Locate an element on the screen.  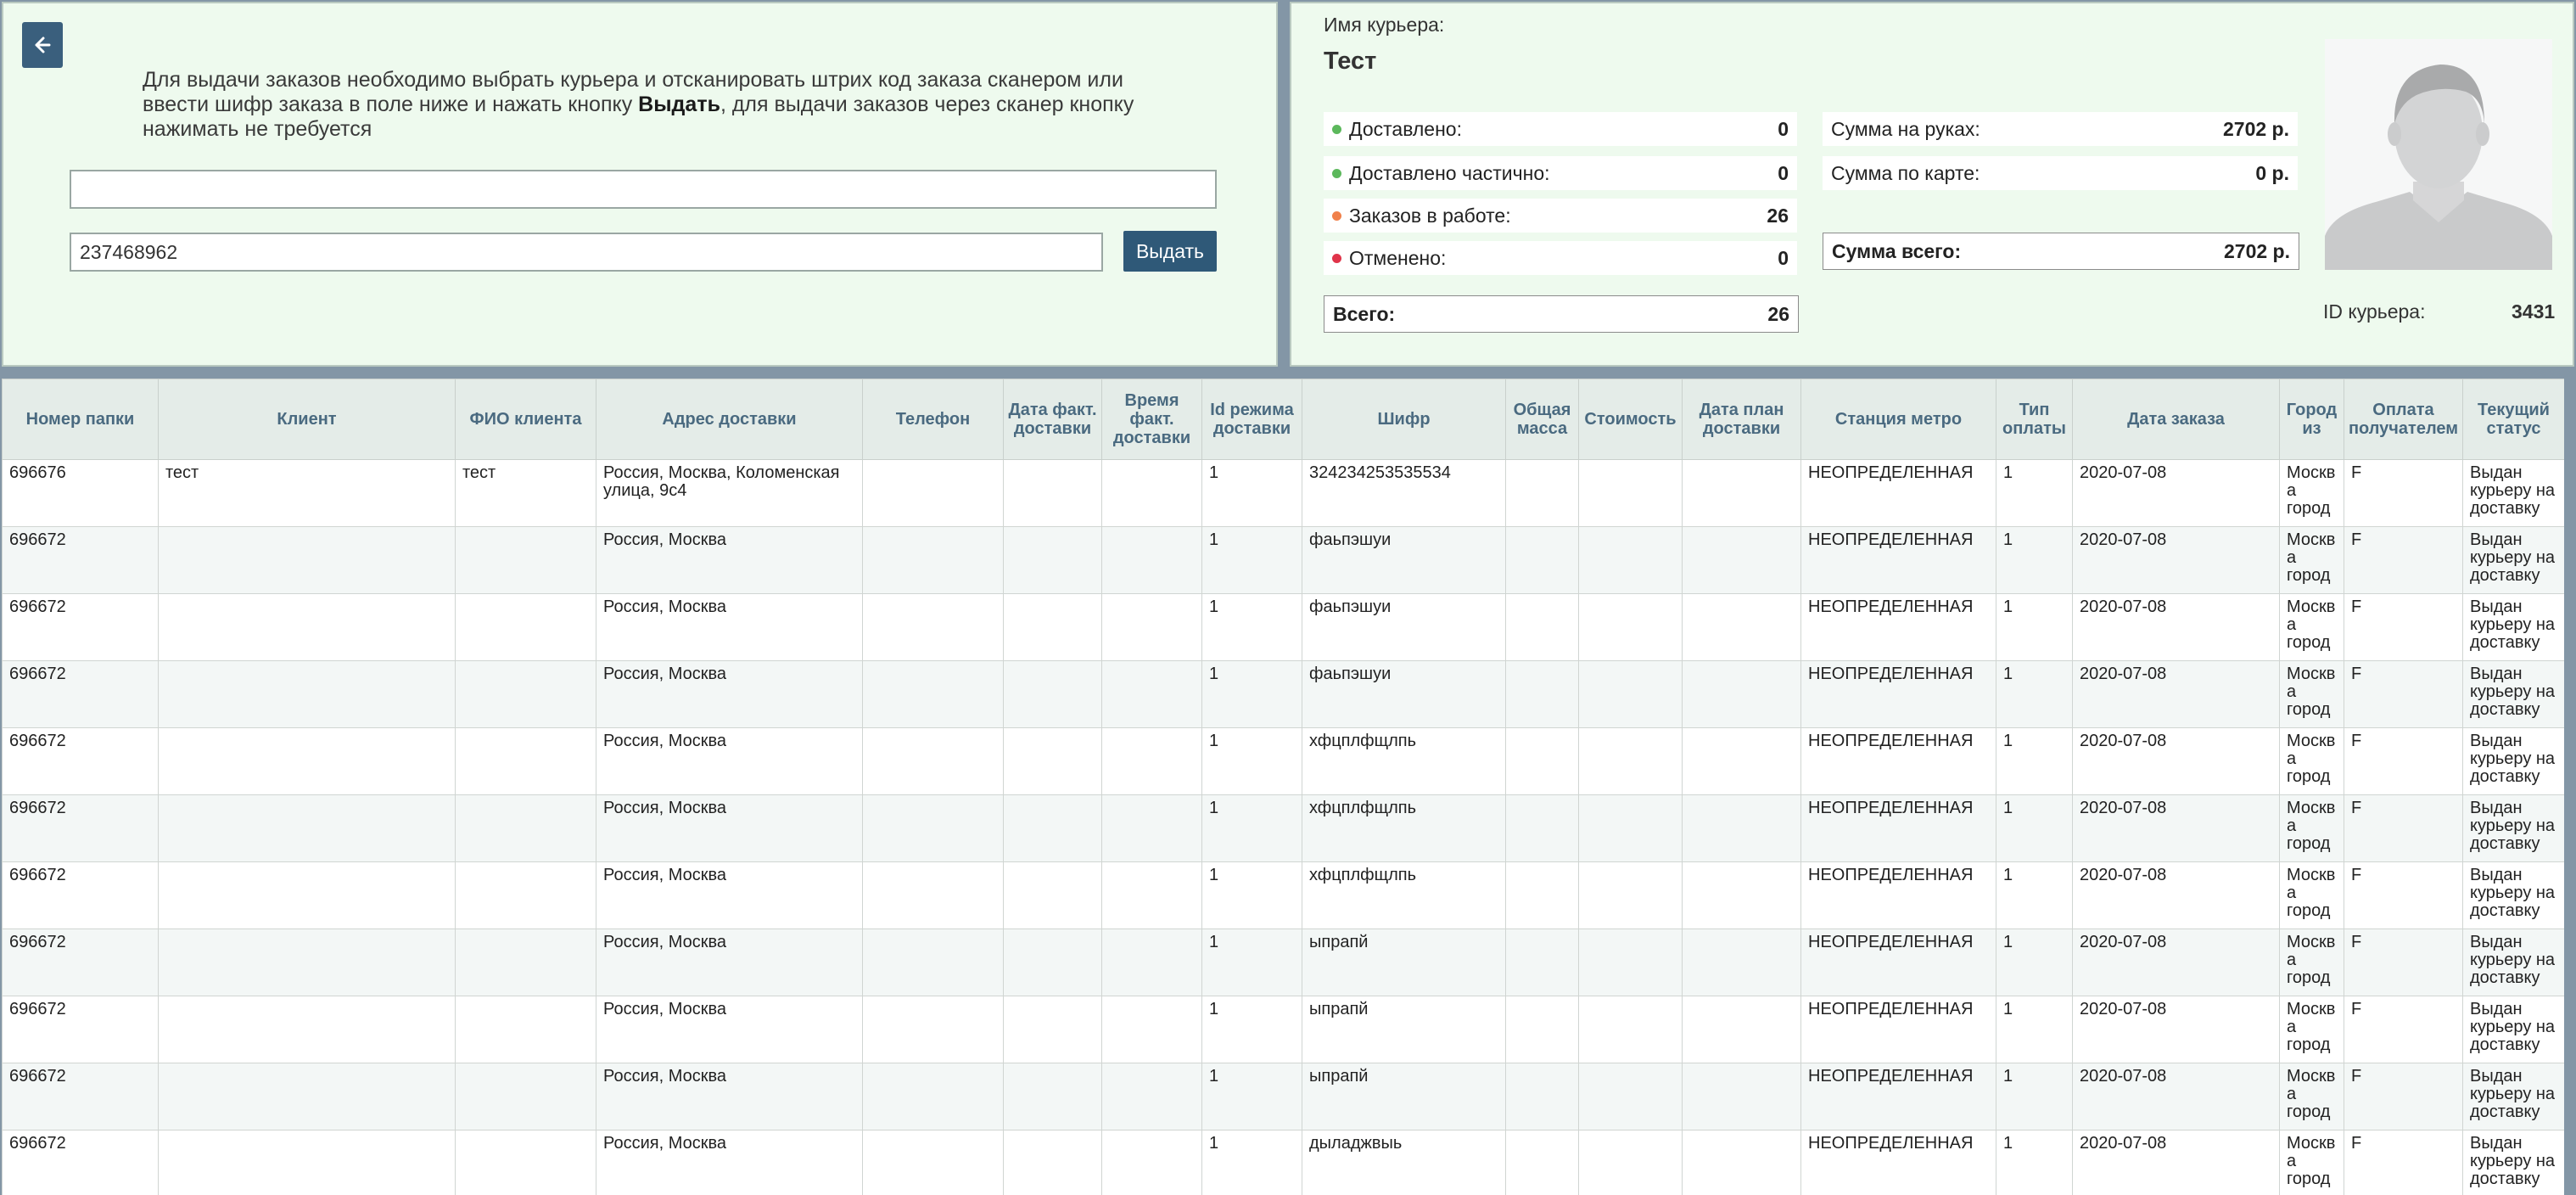
table-cell: ыпрапй is located at coordinates (1404, 962).